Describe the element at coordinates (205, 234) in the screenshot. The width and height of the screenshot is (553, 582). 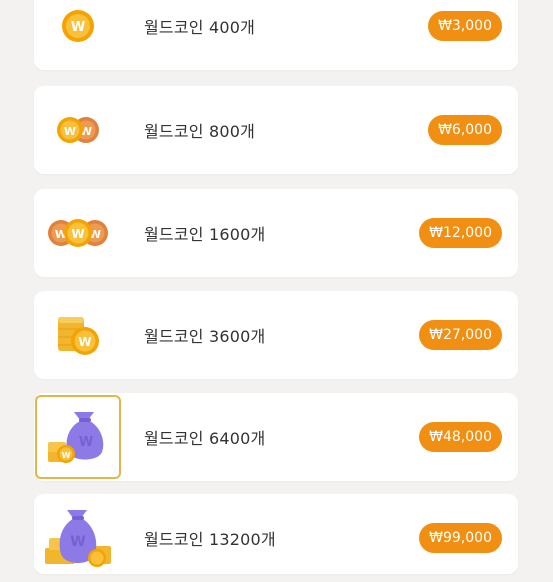
I see `item-label: 월드코인 1600개` at that location.